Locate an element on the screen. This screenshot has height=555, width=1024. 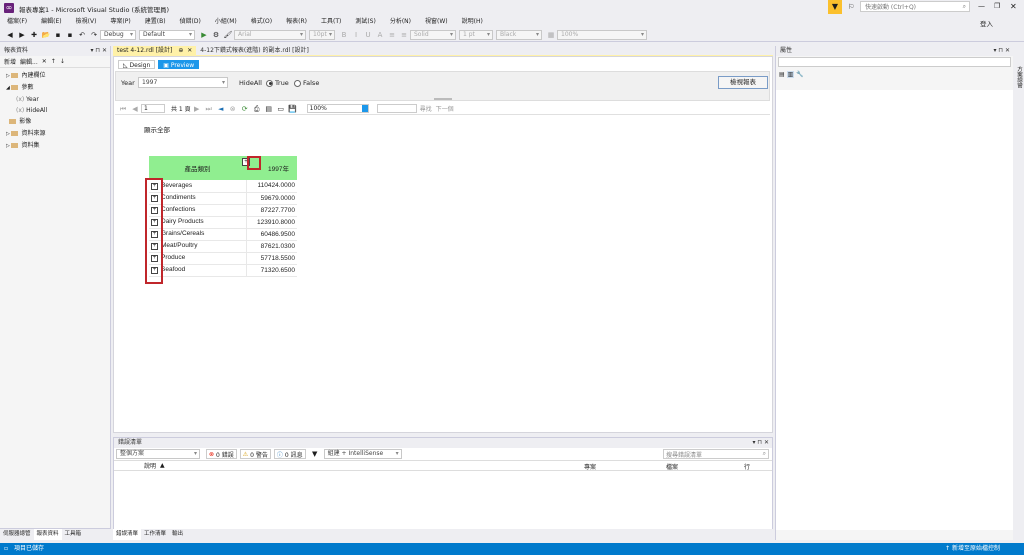
bold-icon: B is located at coordinates (344, 35).